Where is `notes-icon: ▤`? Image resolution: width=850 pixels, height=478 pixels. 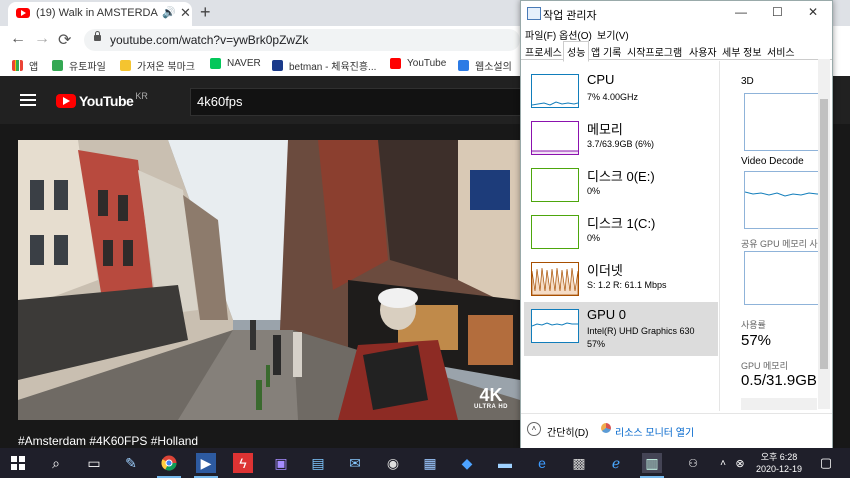
notes-icon: ▤ is located at coordinates (318, 463).